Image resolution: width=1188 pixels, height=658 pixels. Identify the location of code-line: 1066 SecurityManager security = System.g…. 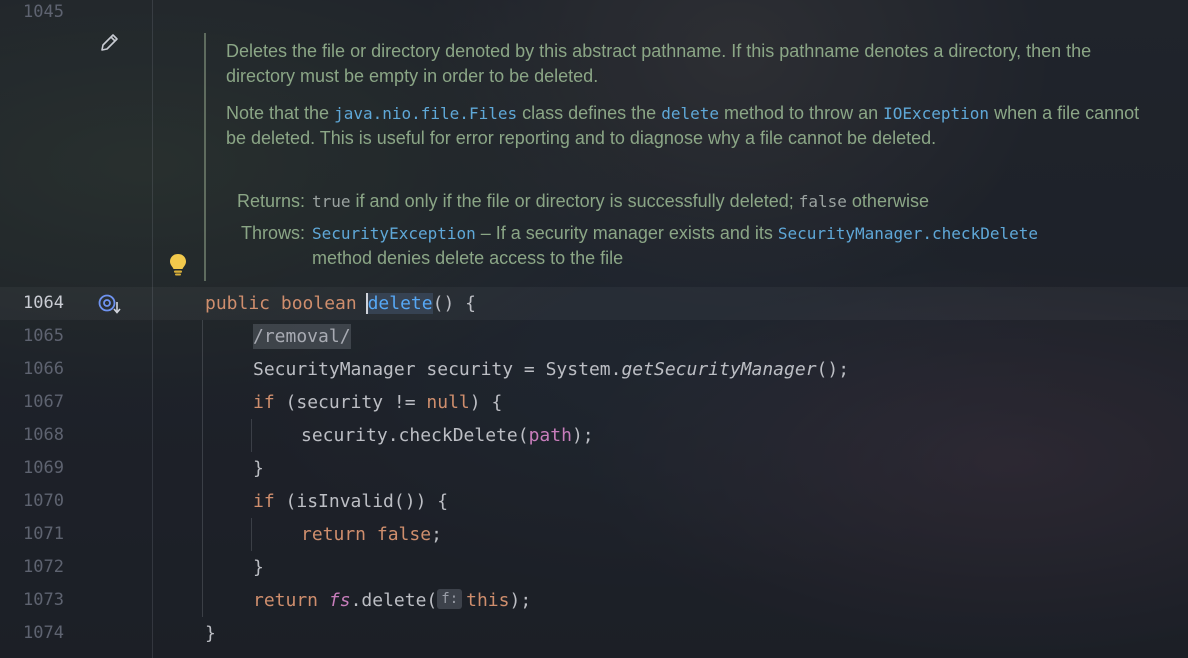
(594, 369).